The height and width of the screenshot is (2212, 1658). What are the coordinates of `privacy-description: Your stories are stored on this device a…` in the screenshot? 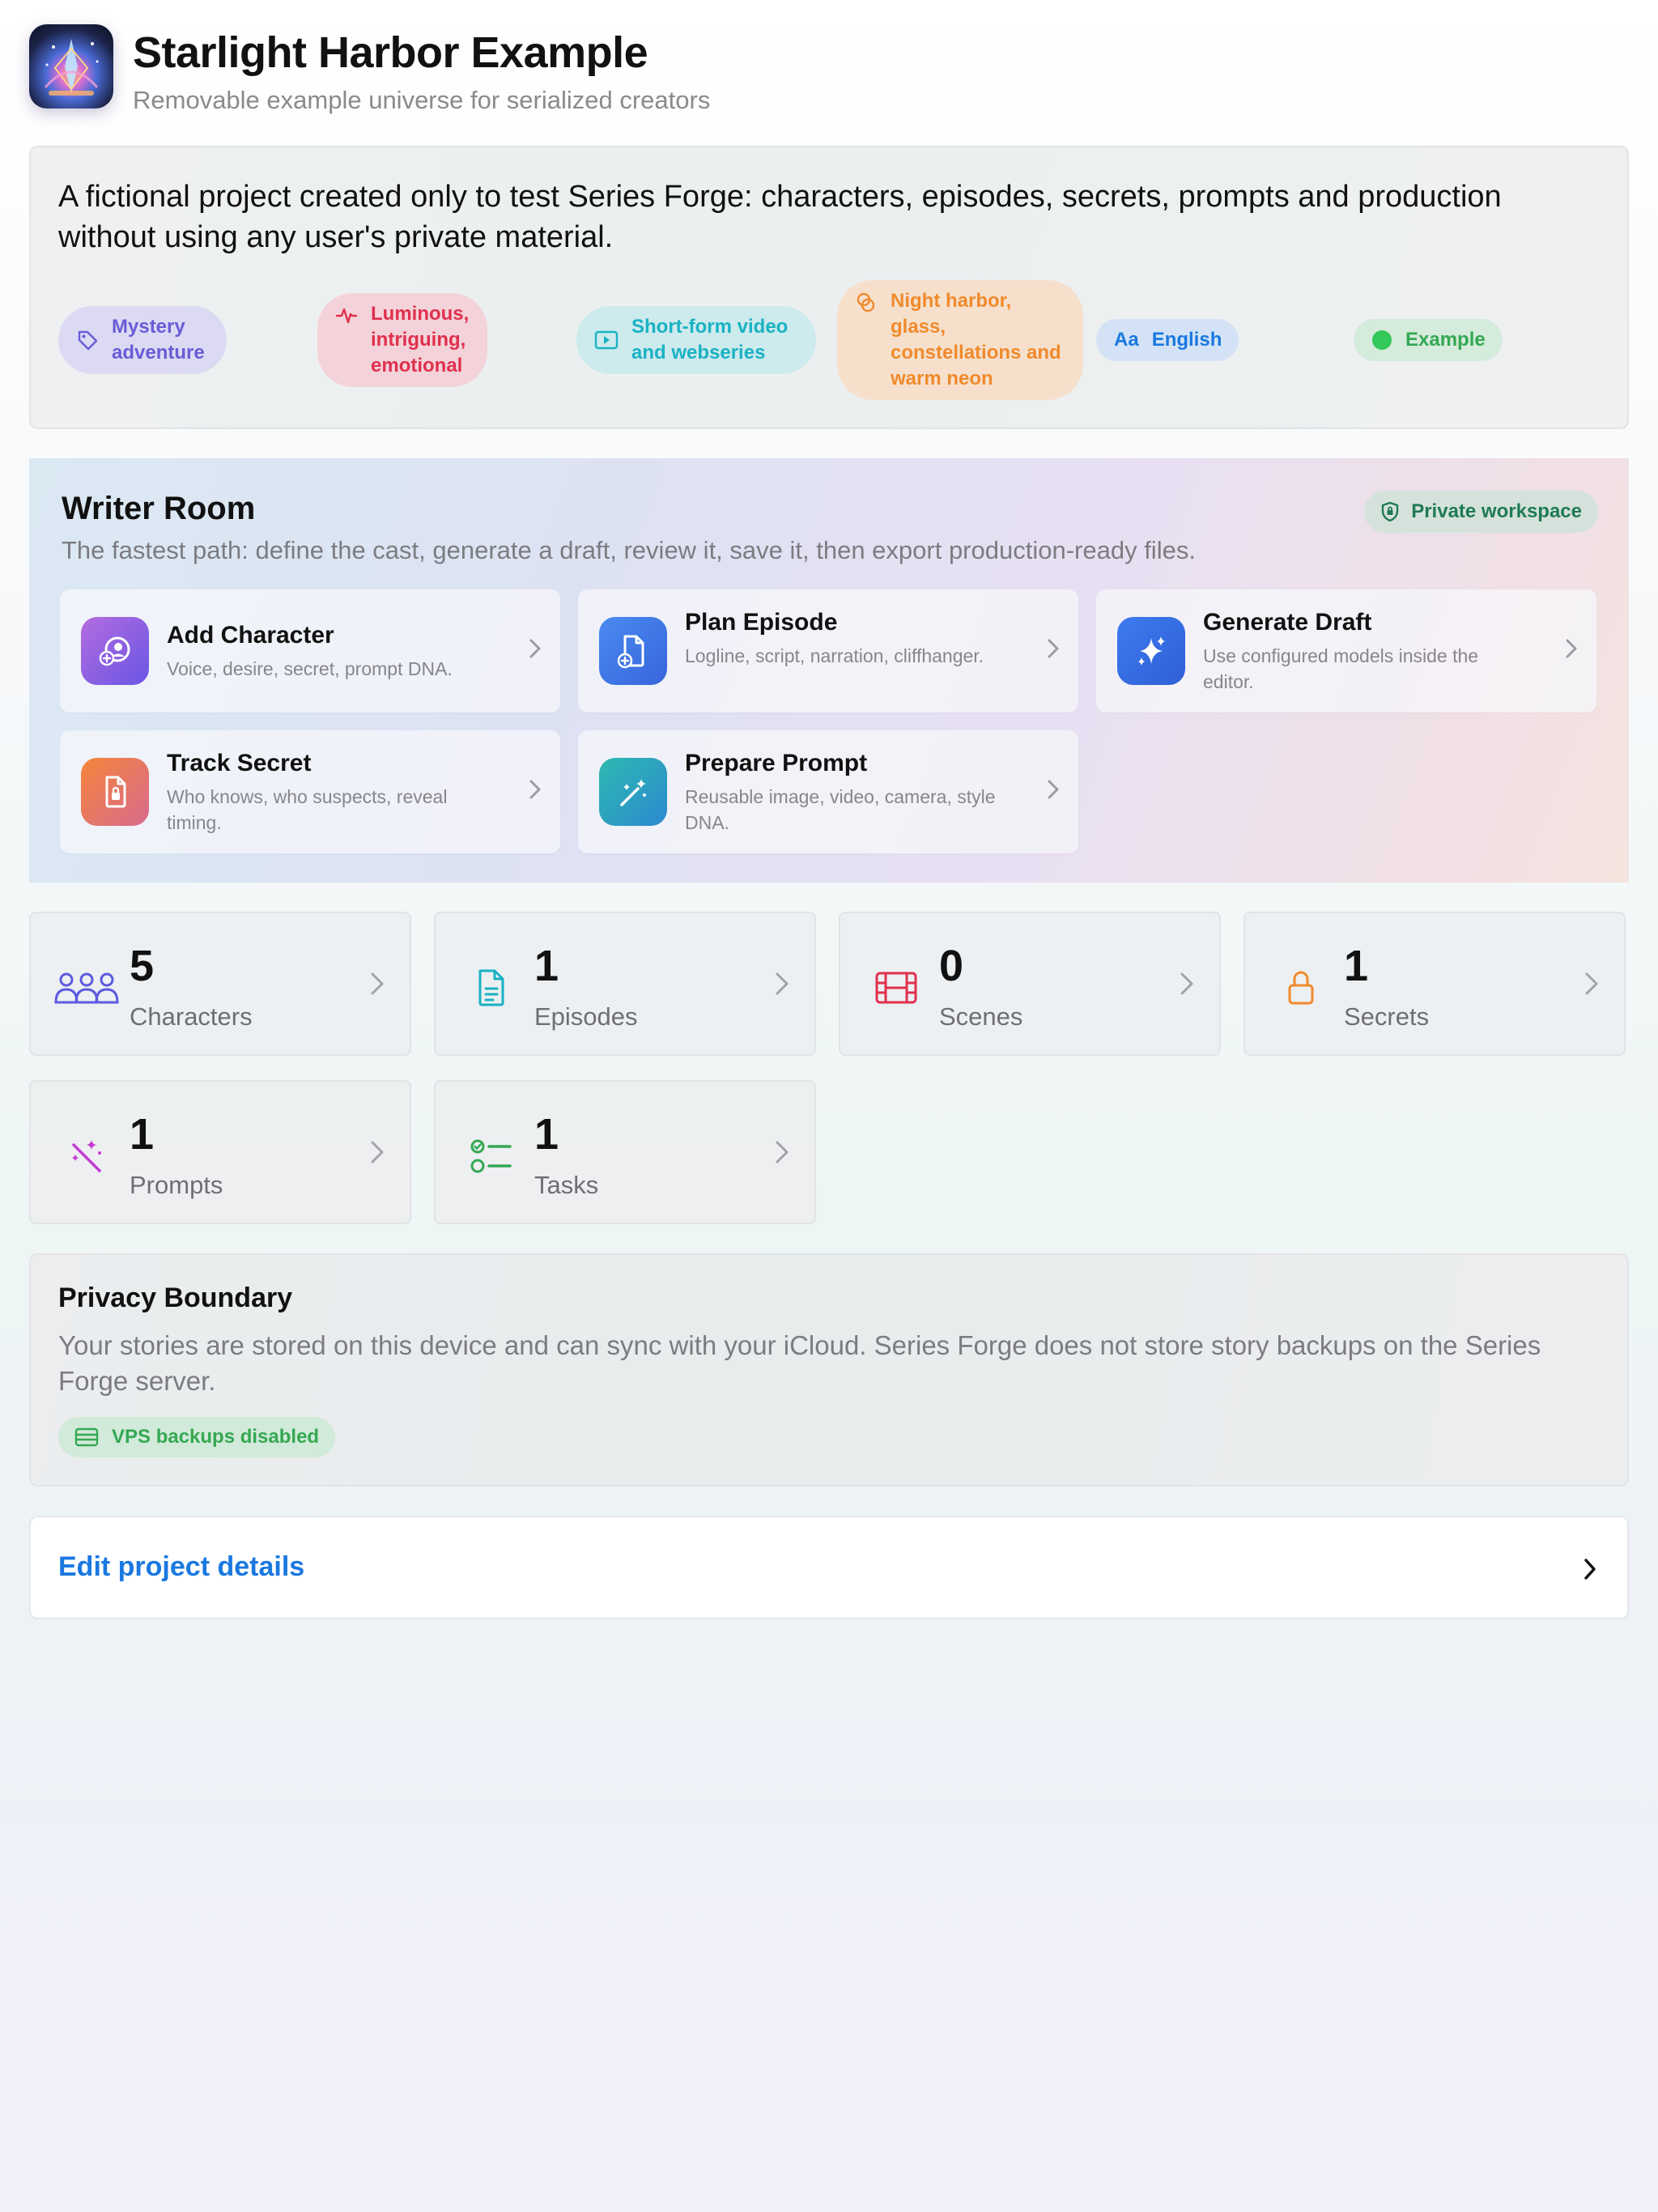 It's located at (799, 1363).